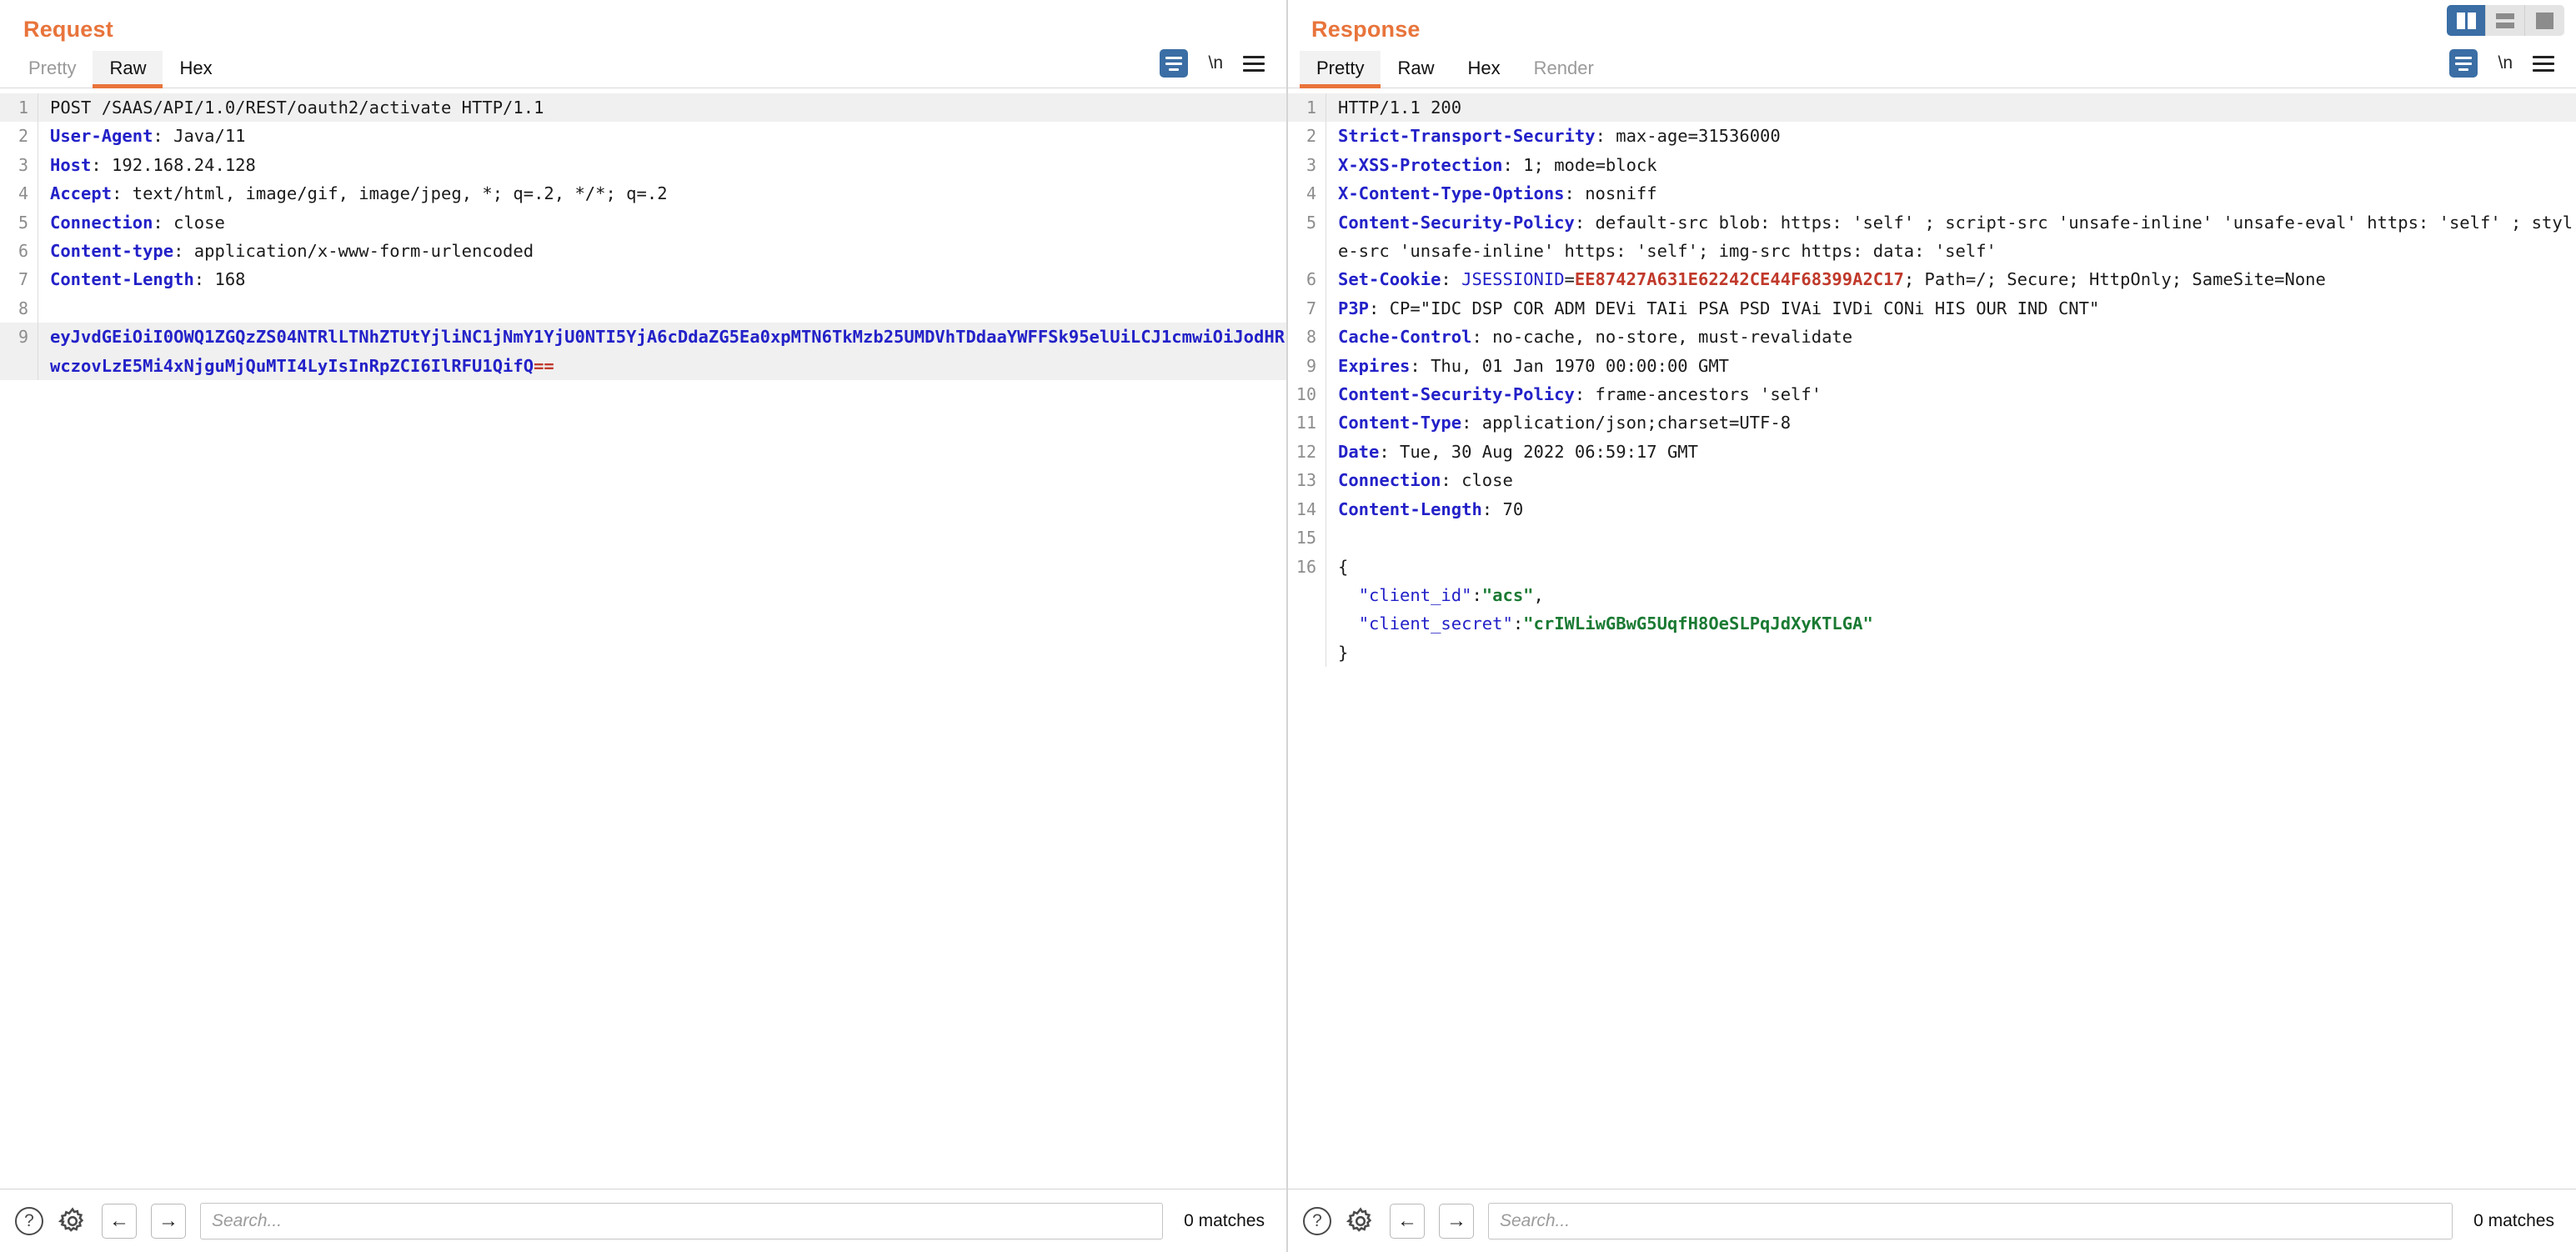 This screenshot has height=1252, width=2576. Describe the element at coordinates (1340, 69) in the screenshot. I see `tab-response-pretty: Pretty` at that location.